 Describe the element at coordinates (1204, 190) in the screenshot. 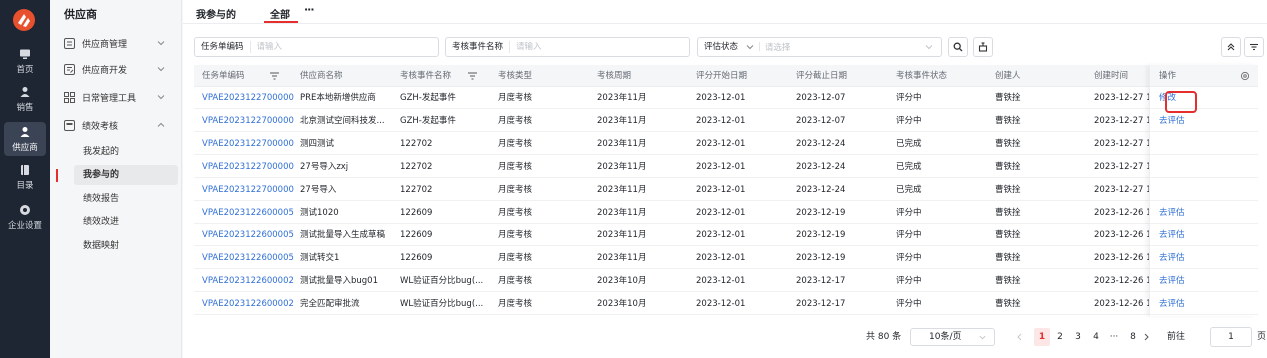

I see `operation-row` at that location.